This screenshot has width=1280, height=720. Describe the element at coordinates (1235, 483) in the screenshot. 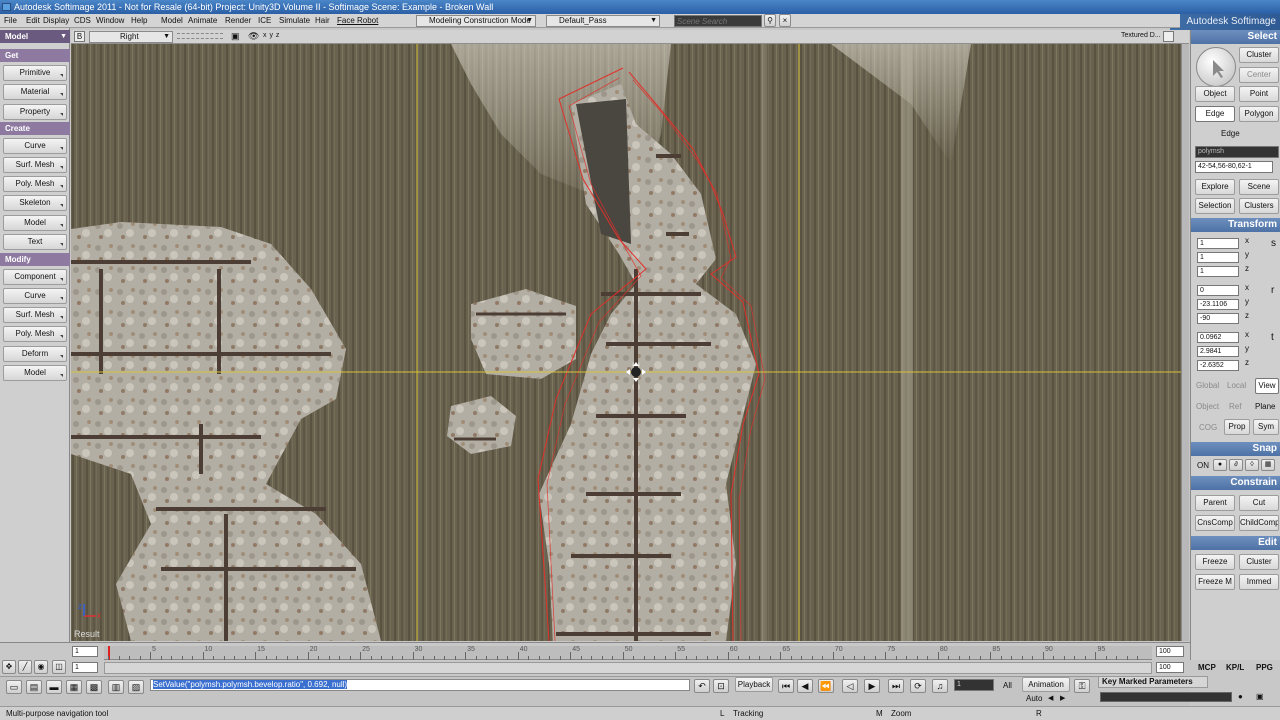

I see `constrain-header: Constrain` at that location.